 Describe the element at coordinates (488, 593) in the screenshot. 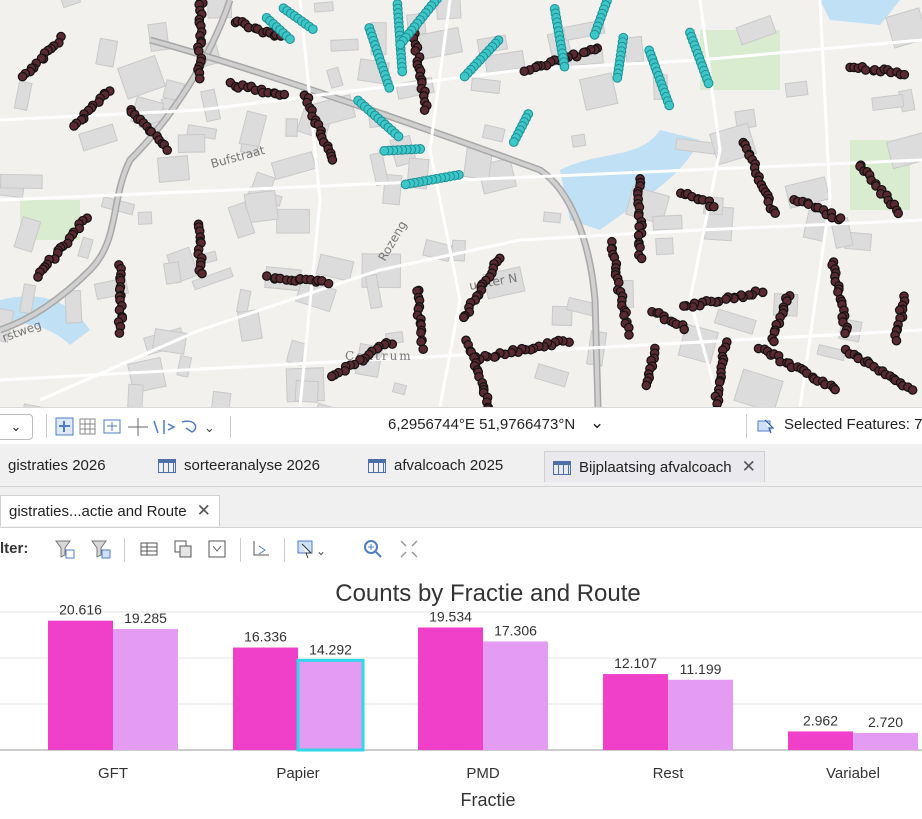

I see `chart-title: Counts by Fractie and Route` at that location.